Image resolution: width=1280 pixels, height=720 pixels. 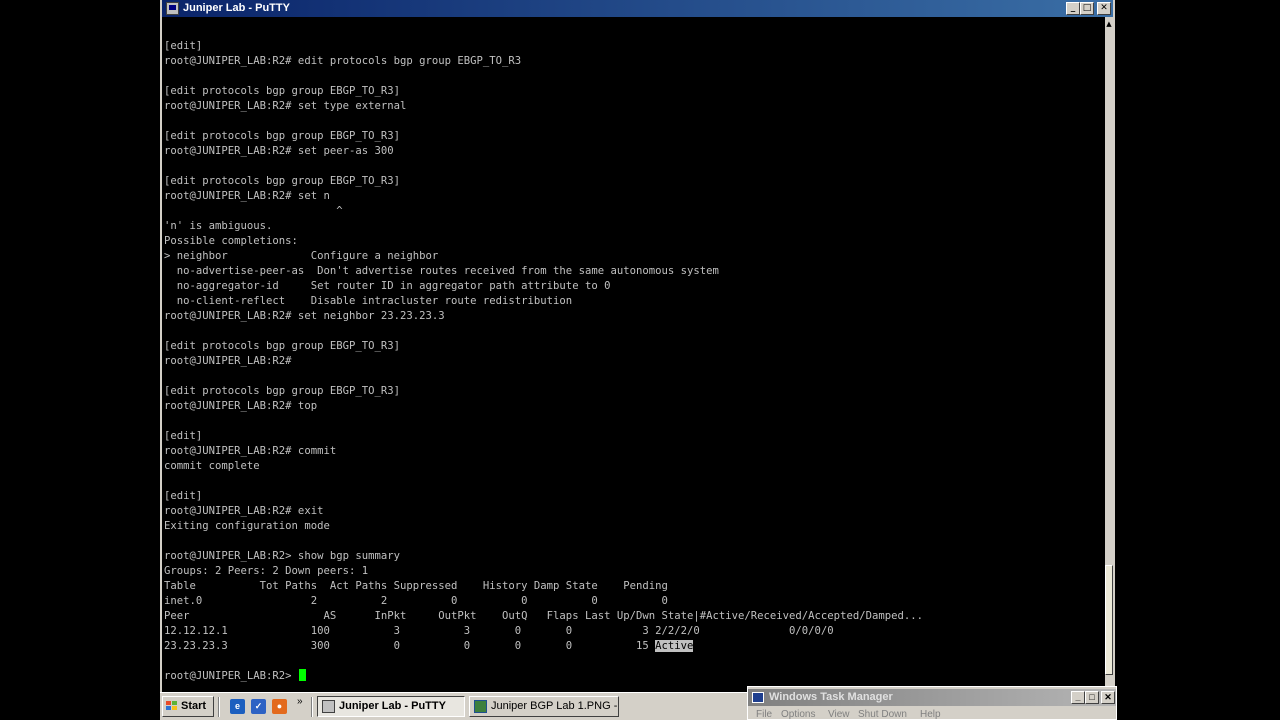 What do you see at coordinates (634, 511) in the screenshot?
I see `terminal-line: root@JUNIPER_LAB:R2# exit` at bounding box center [634, 511].